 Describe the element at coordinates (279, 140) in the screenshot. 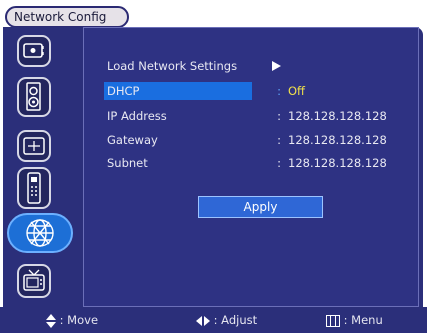

I see `gateway-colon: :` at that location.